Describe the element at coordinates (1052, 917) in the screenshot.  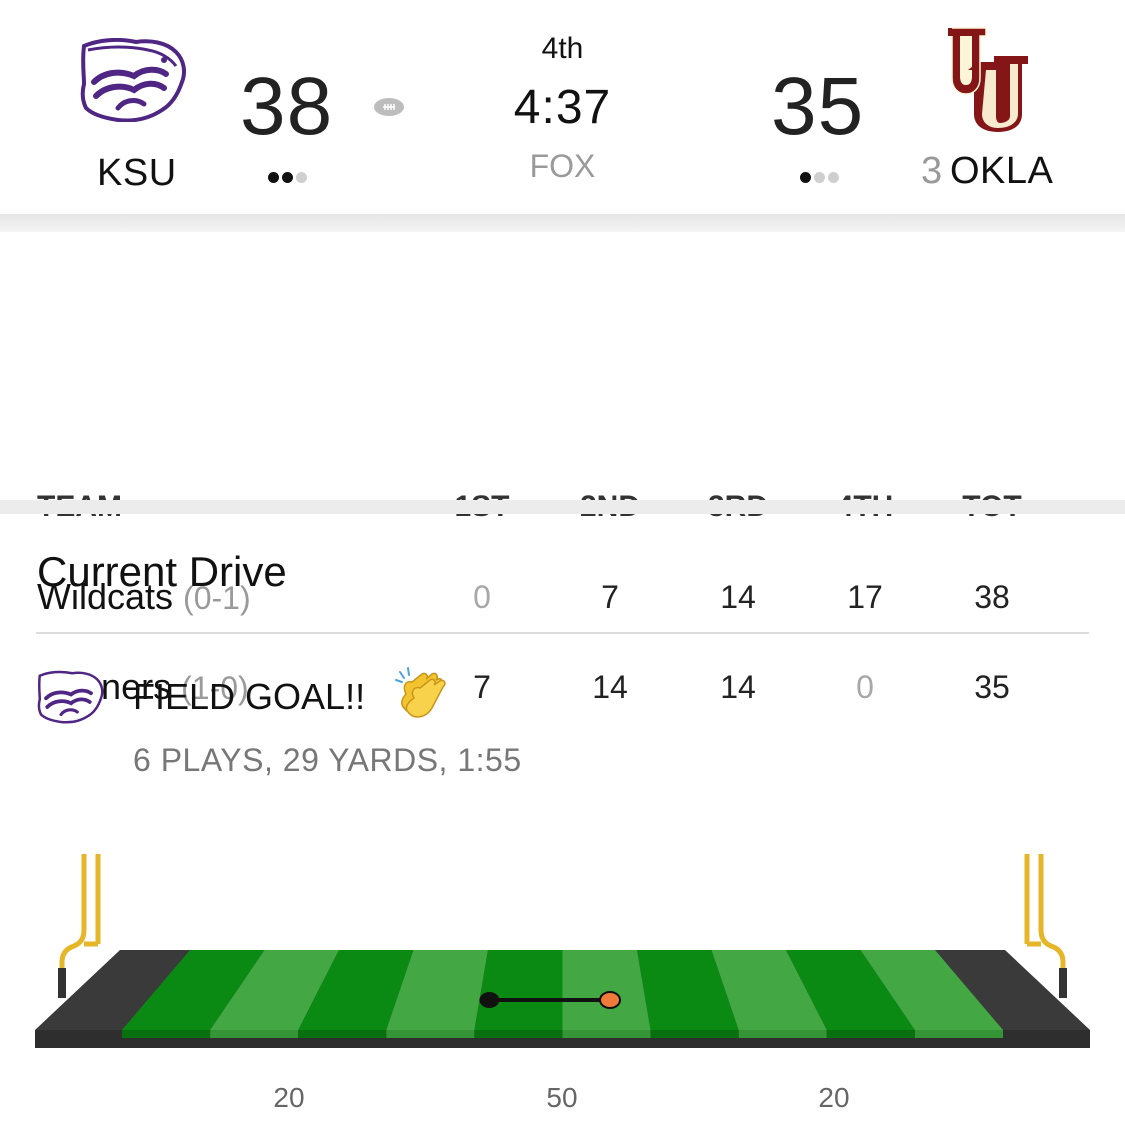
I see `right-goalpost` at that location.